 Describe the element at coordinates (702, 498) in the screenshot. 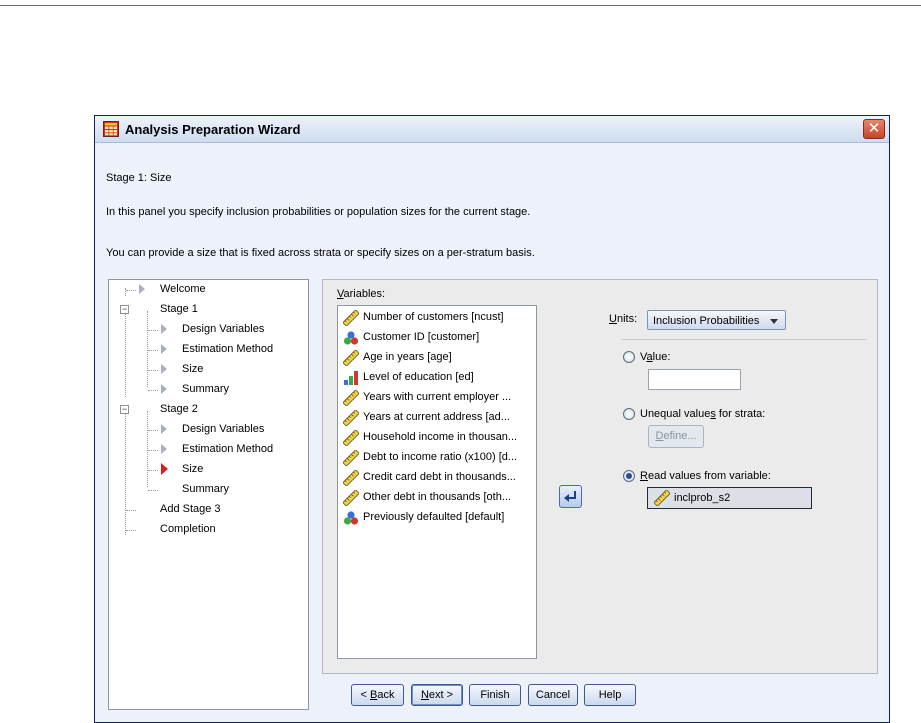

I see `selected-variable-name: inclprob_s2` at that location.